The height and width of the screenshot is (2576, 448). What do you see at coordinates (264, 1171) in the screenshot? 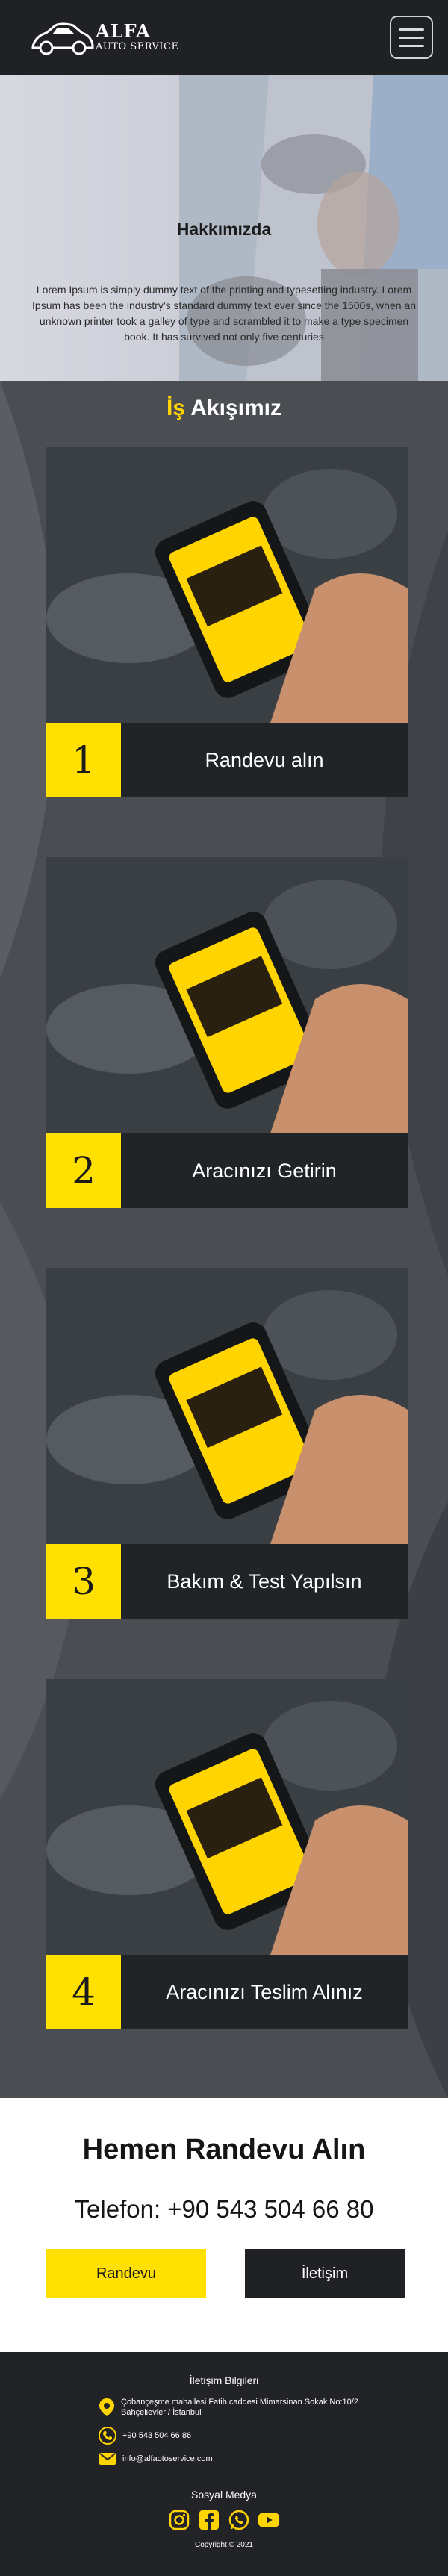
I see `step-label: Aracınızı Getirin` at bounding box center [264, 1171].